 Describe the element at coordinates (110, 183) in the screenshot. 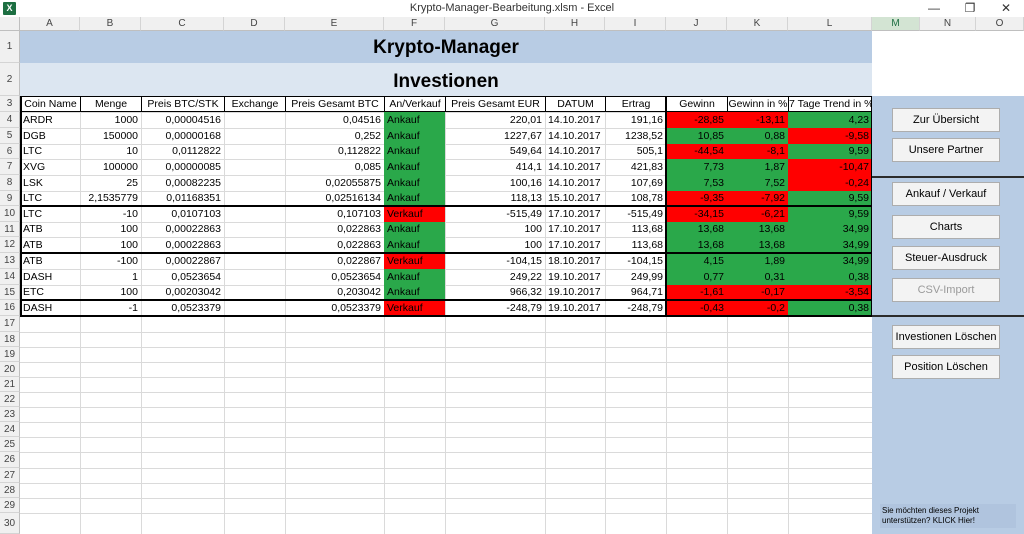

I see `cell-menge: 25` at that location.